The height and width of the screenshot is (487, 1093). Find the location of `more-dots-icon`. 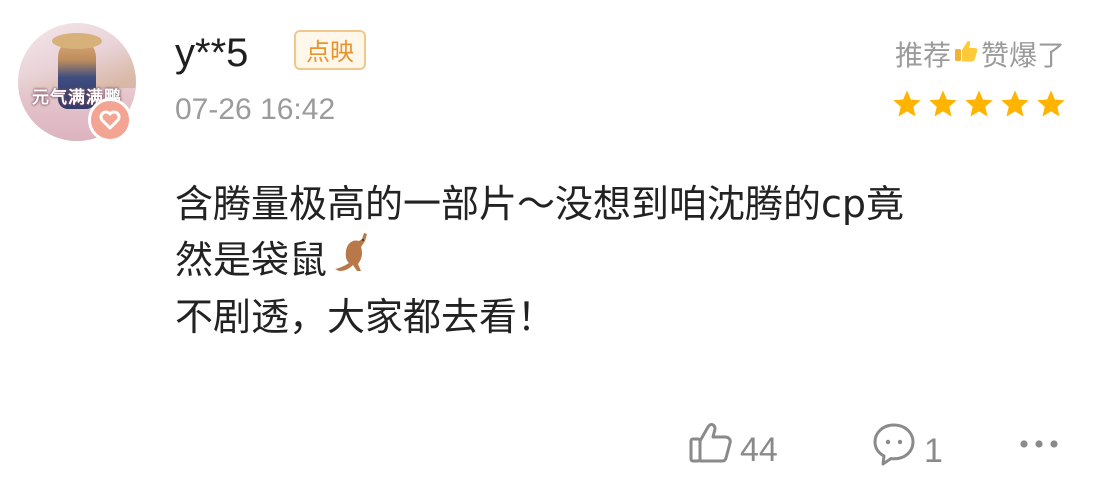

more-dots-icon is located at coordinates (1039, 449).